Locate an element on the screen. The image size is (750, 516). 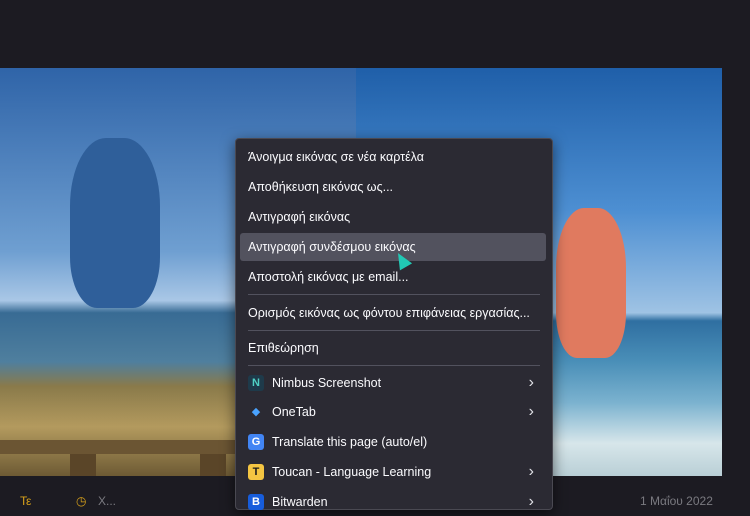
menu-item-label: Bitwarden is located at coordinates (300, 502).